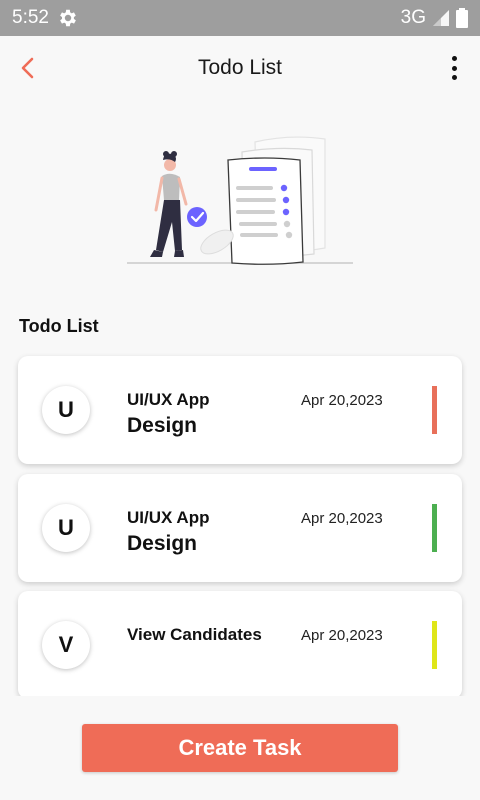 This screenshot has width=480, height=800. What do you see at coordinates (30, 17) in the screenshot?
I see `status-time: 5:52` at bounding box center [30, 17].